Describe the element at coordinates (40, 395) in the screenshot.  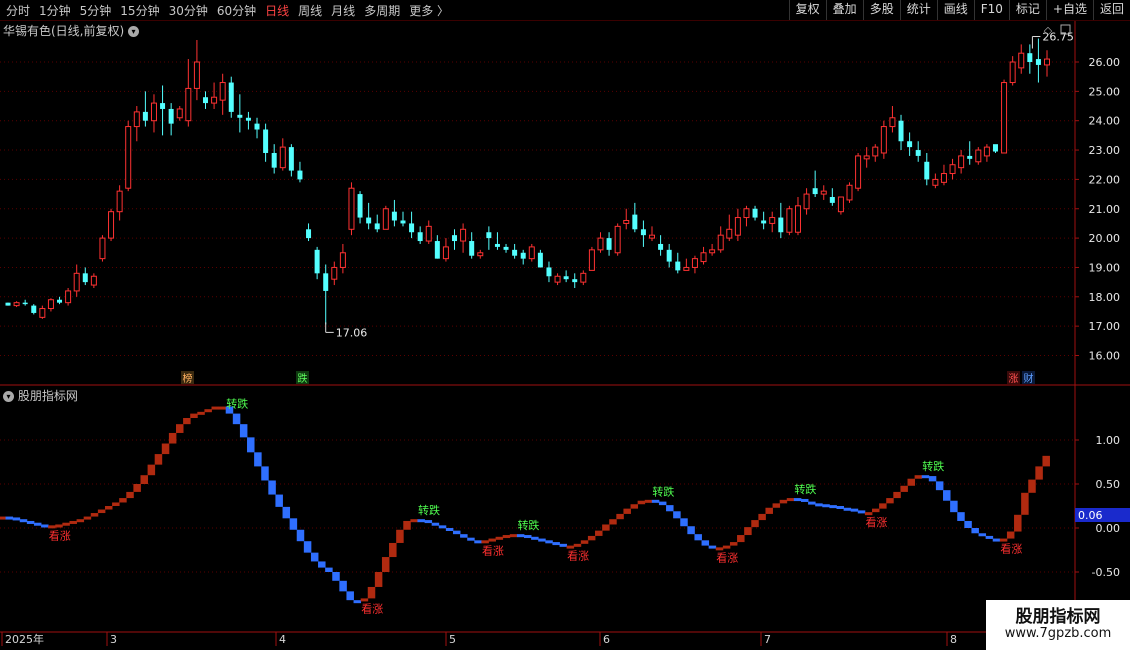
I see `indicator-panel-header: ▾ 股朋指标网` at that location.